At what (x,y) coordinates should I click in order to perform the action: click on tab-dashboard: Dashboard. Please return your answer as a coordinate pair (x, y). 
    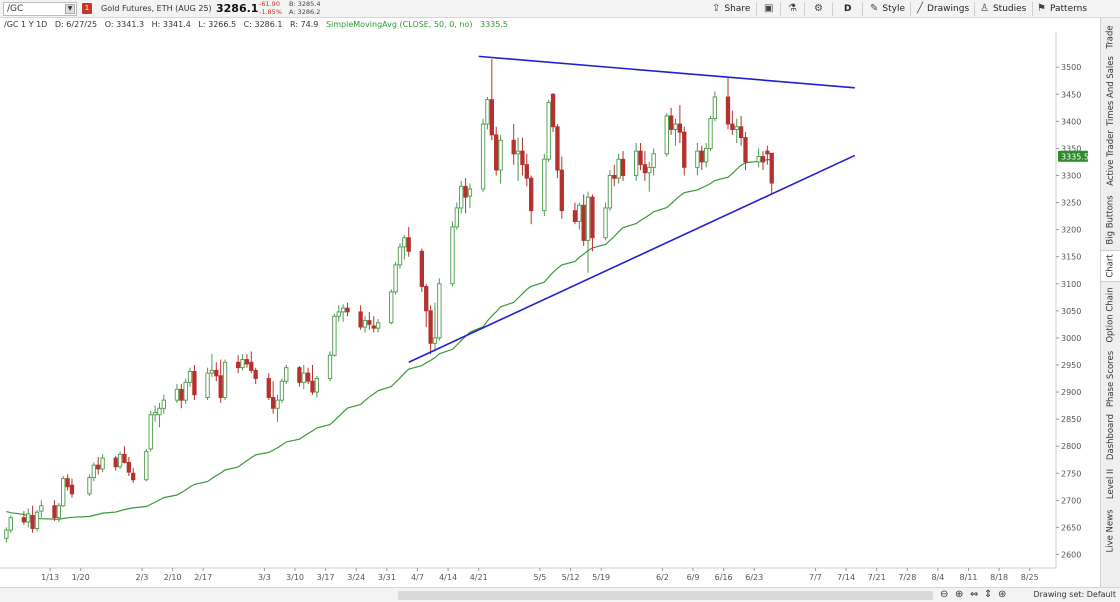
    Looking at the image, I should click on (1110, 437).